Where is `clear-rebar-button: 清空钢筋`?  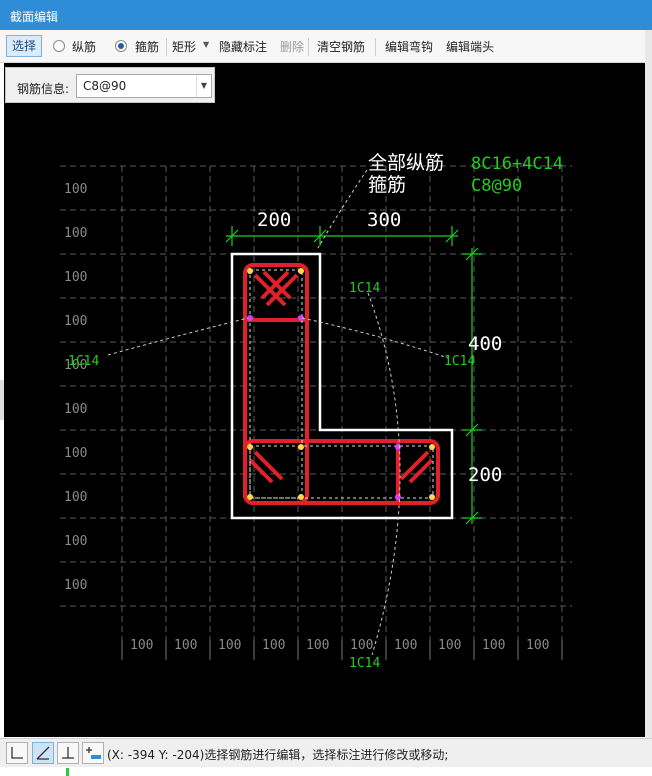 clear-rebar-button: 清空钢筋 is located at coordinates (341, 47).